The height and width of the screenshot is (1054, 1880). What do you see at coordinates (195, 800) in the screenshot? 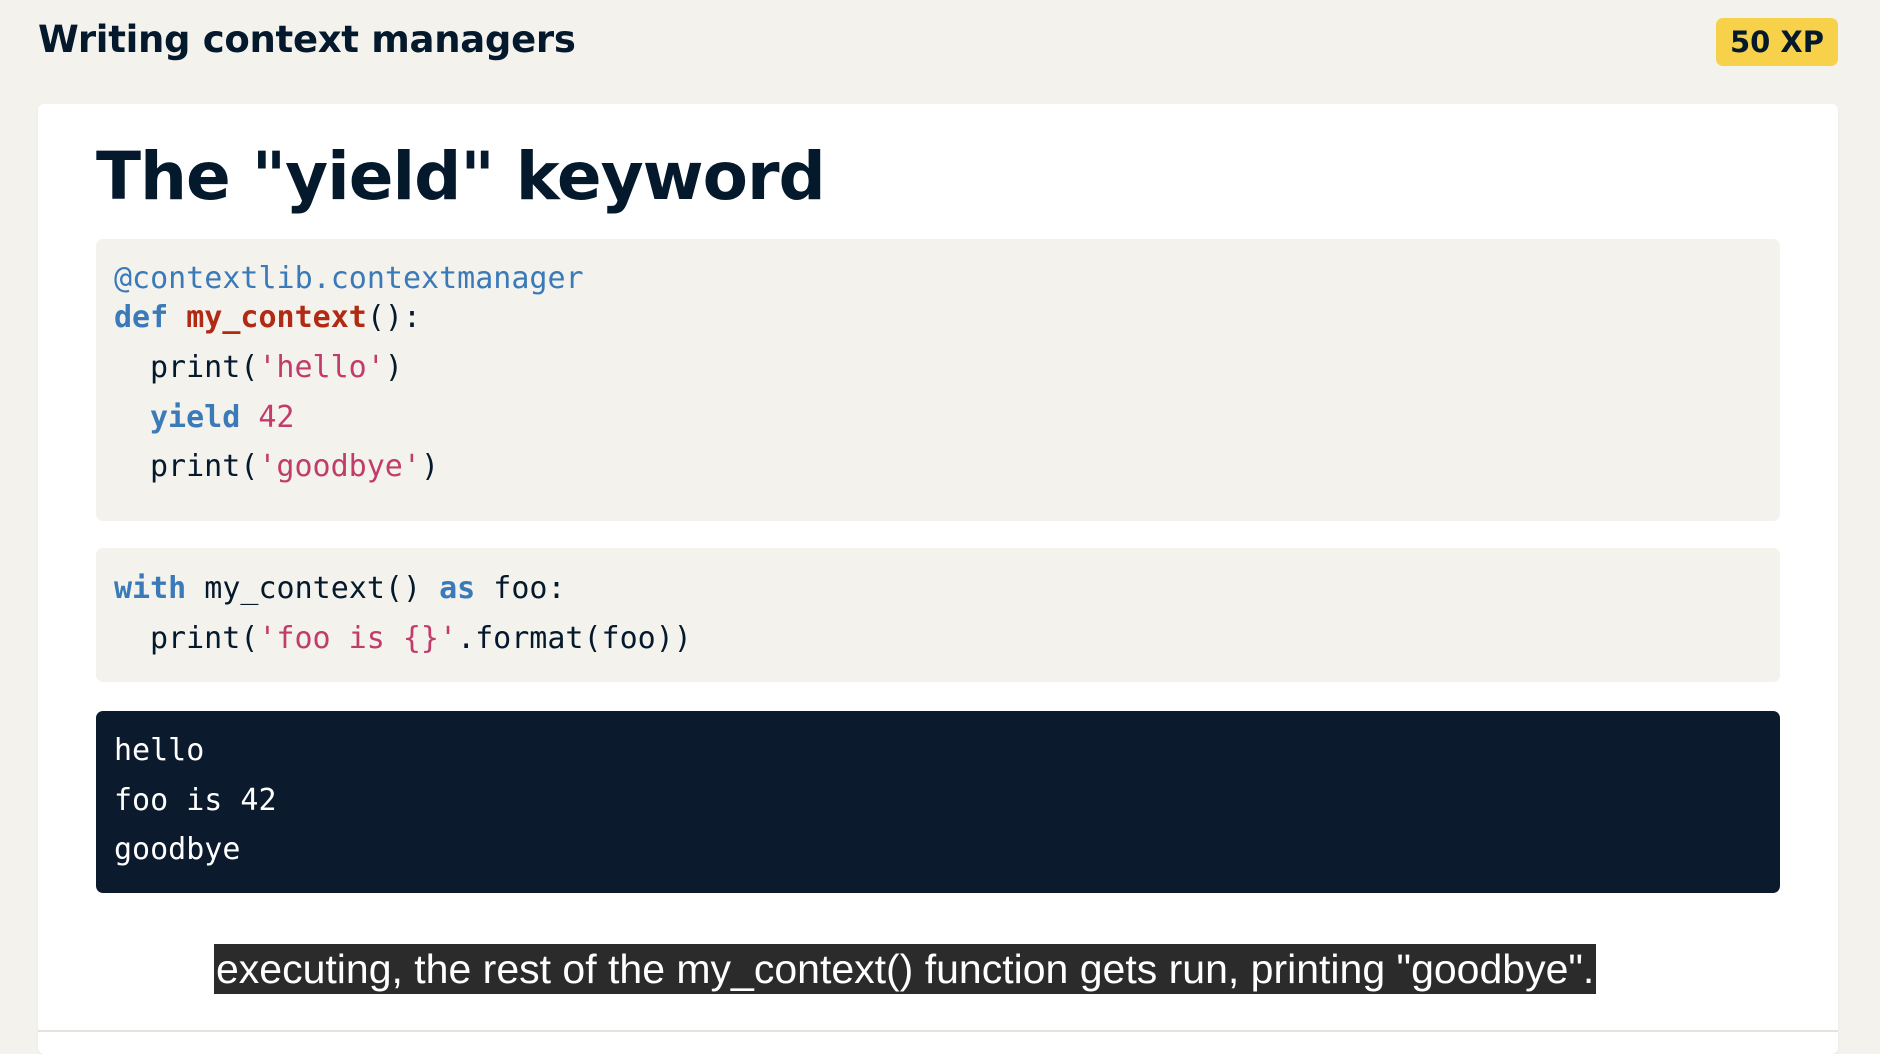
I see `output-line: foo is 42` at bounding box center [195, 800].